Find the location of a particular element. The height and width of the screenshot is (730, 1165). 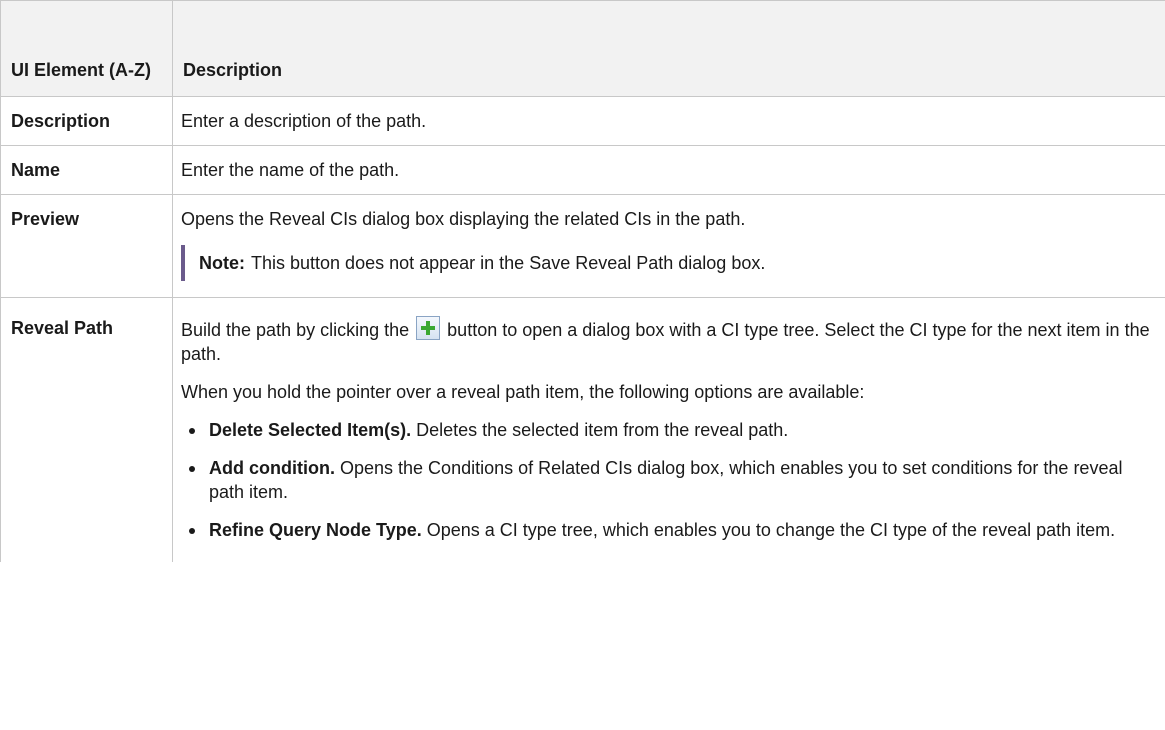

name-text: Enter the name of the path. is located at coordinates (290, 170).